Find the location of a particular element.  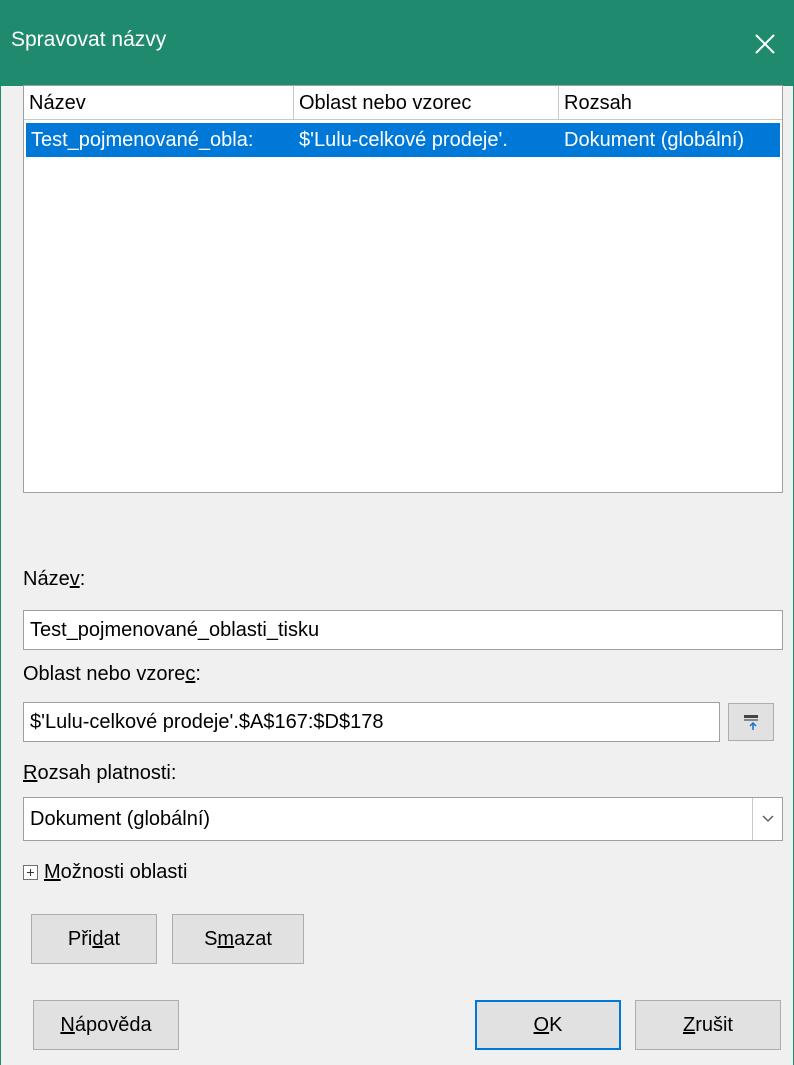

chevron-down-icon is located at coordinates (767, 819).